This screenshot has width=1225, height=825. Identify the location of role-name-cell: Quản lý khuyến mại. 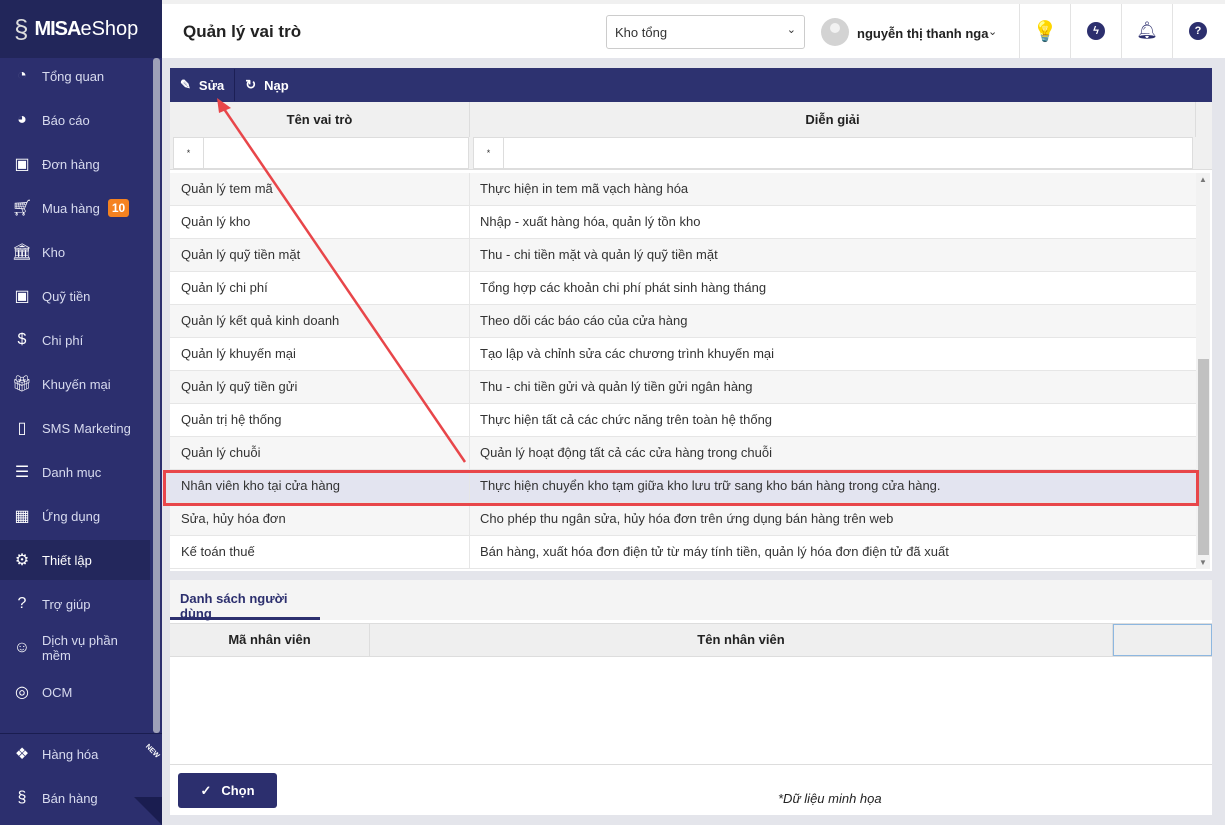
(320, 354).